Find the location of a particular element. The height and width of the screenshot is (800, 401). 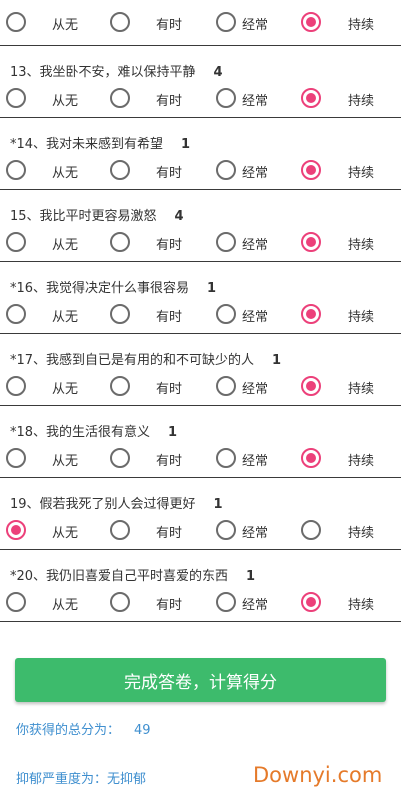

question-title: 19、假若我死了别人会过得更好 1 is located at coordinates (116, 502).